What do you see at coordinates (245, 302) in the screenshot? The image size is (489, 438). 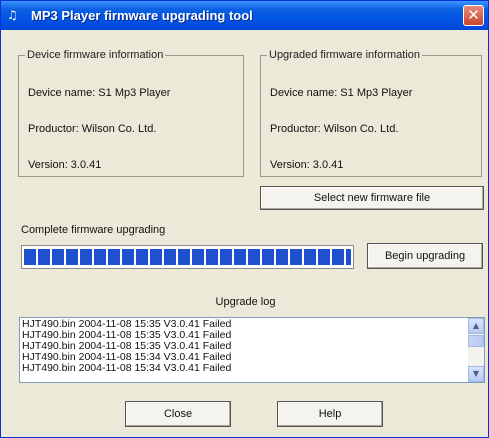 I see `upgrade-log-title: Upgrade log` at bounding box center [245, 302].